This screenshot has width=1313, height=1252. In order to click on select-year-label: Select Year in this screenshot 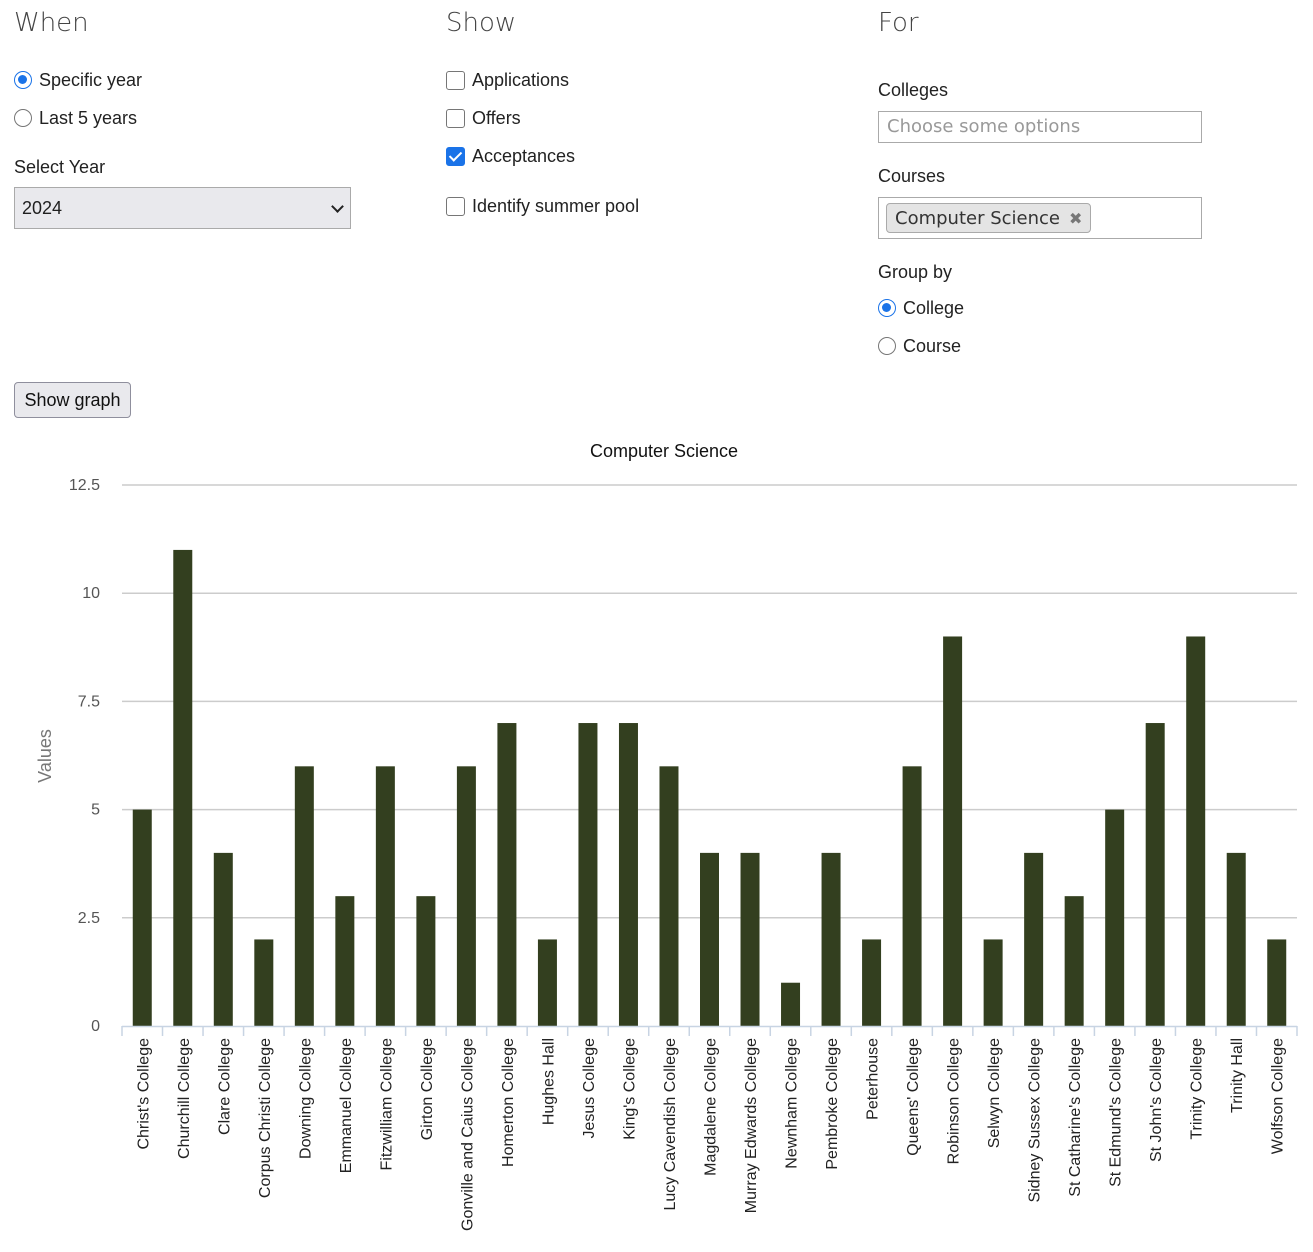, I will do `click(60, 167)`.